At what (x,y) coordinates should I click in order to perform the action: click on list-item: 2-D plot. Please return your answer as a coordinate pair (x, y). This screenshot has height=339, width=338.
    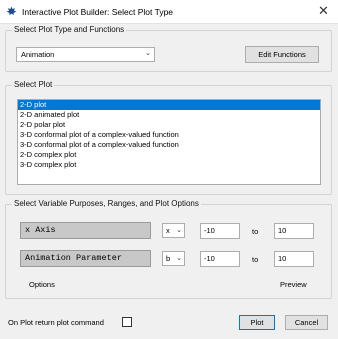
    Looking at the image, I should click on (169, 105).